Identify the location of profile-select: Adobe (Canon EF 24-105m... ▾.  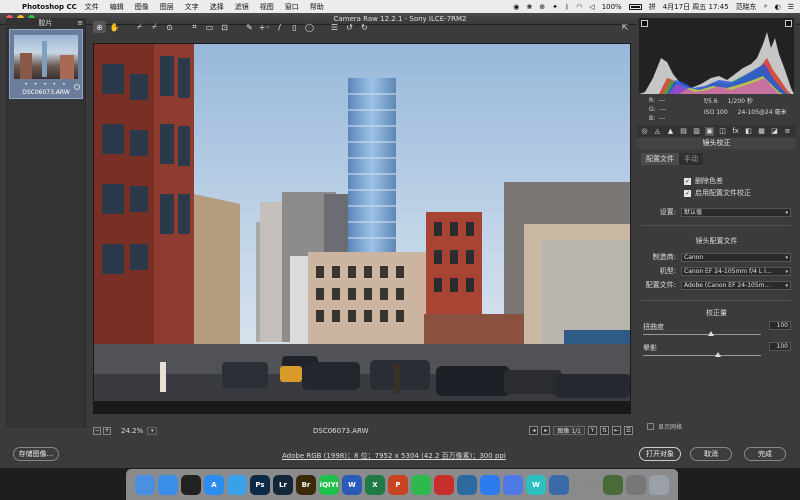
(736, 285).